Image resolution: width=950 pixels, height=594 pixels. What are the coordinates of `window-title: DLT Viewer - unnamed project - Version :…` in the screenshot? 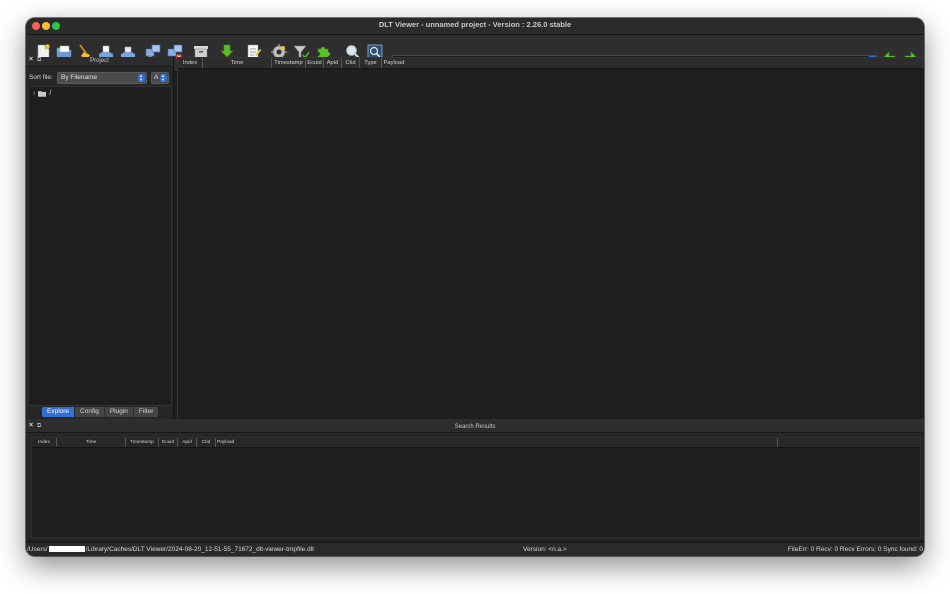 It's located at (475, 24).